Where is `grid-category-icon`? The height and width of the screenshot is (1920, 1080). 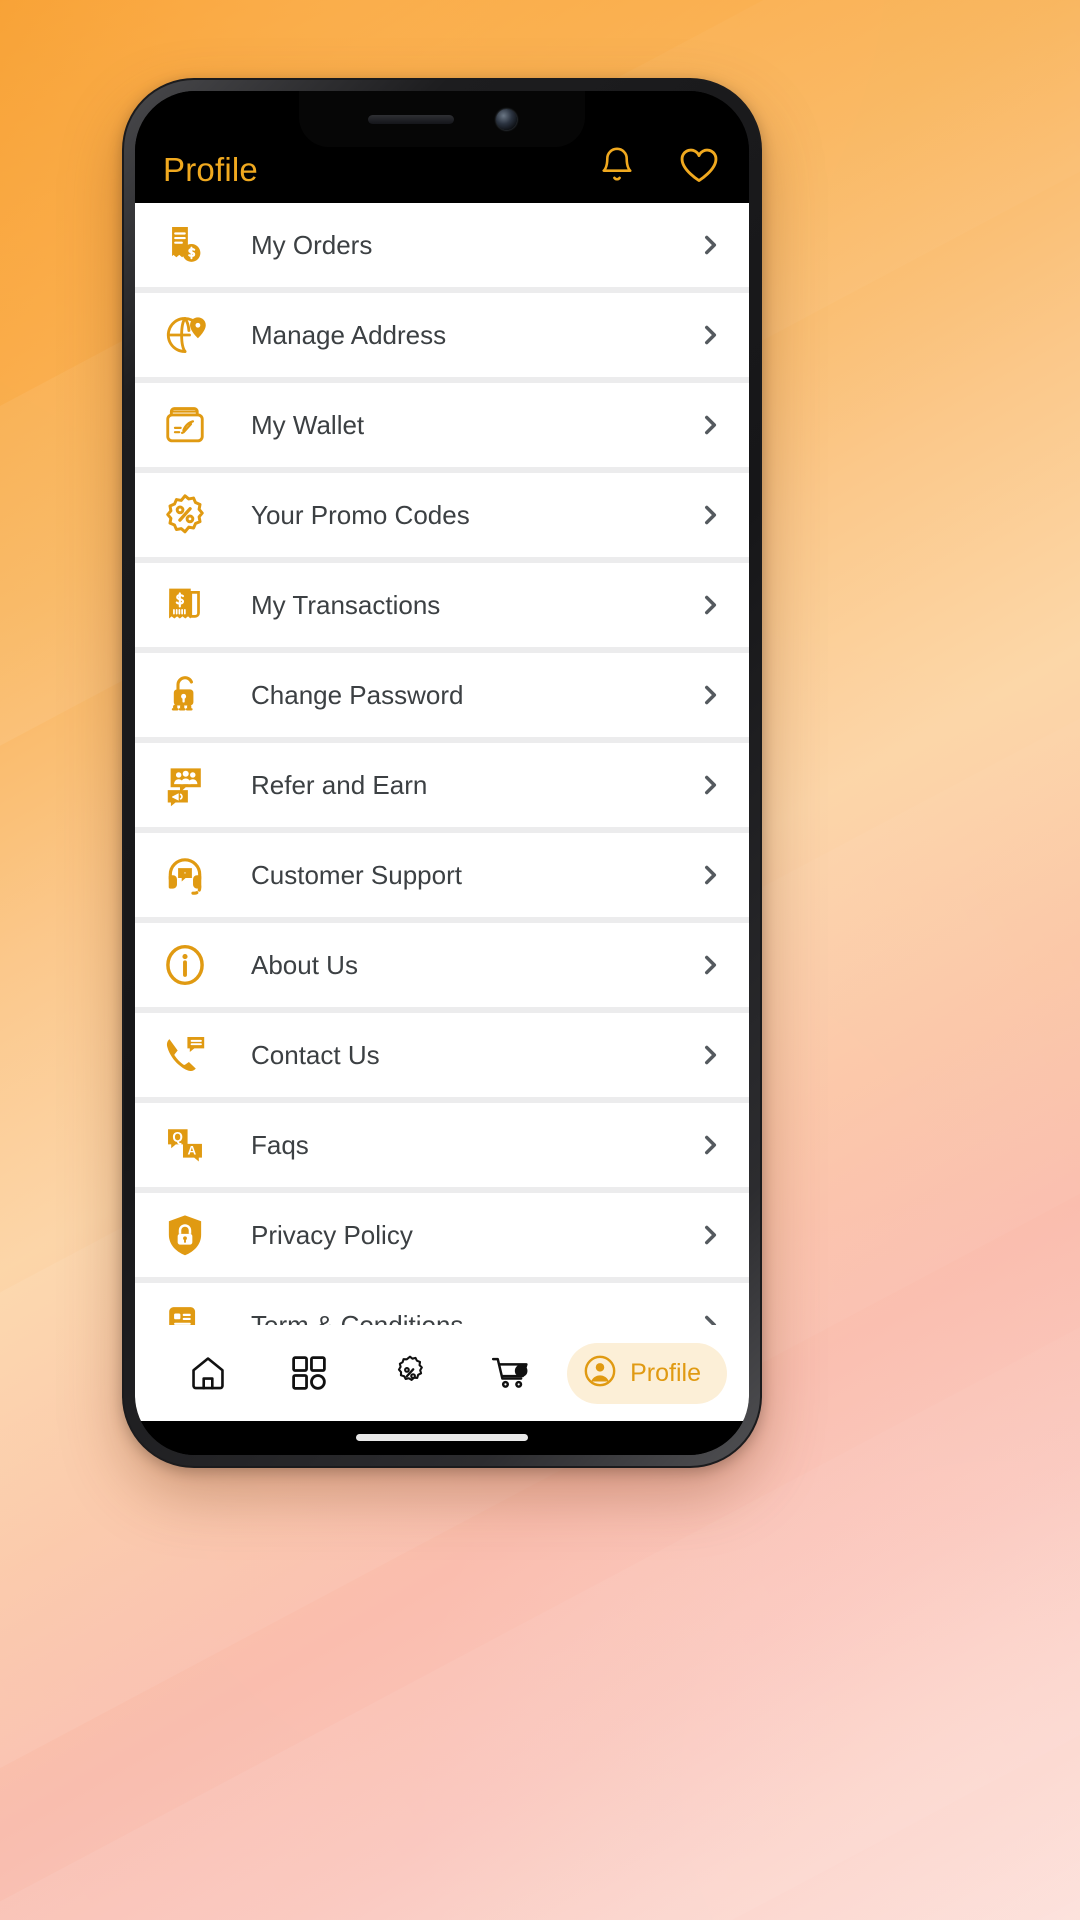 grid-category-icon is located at coordinates (309, 1373).